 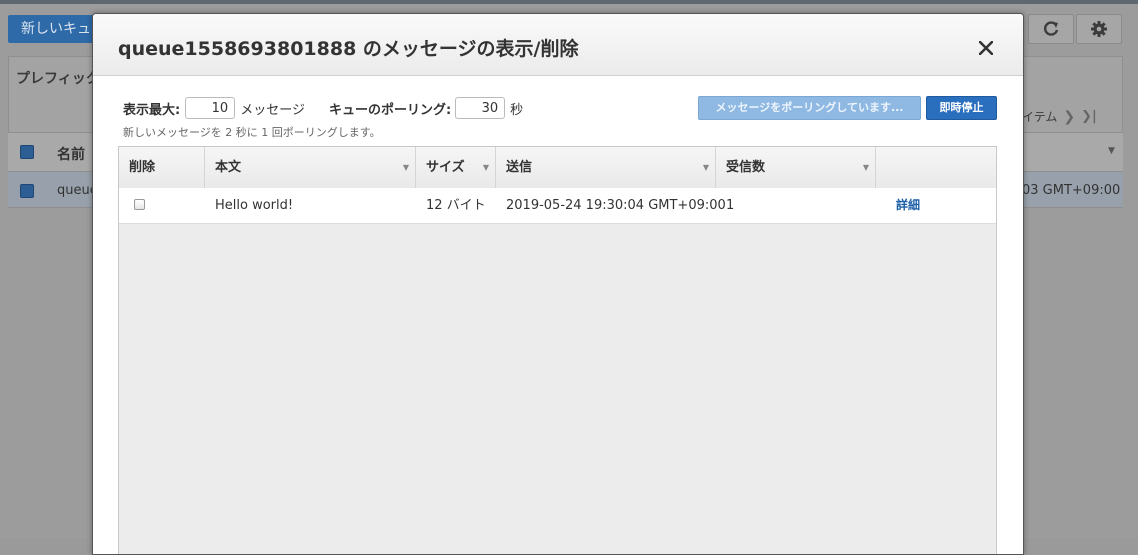 I want to click on settings-button, so click(x=1099, y=29).